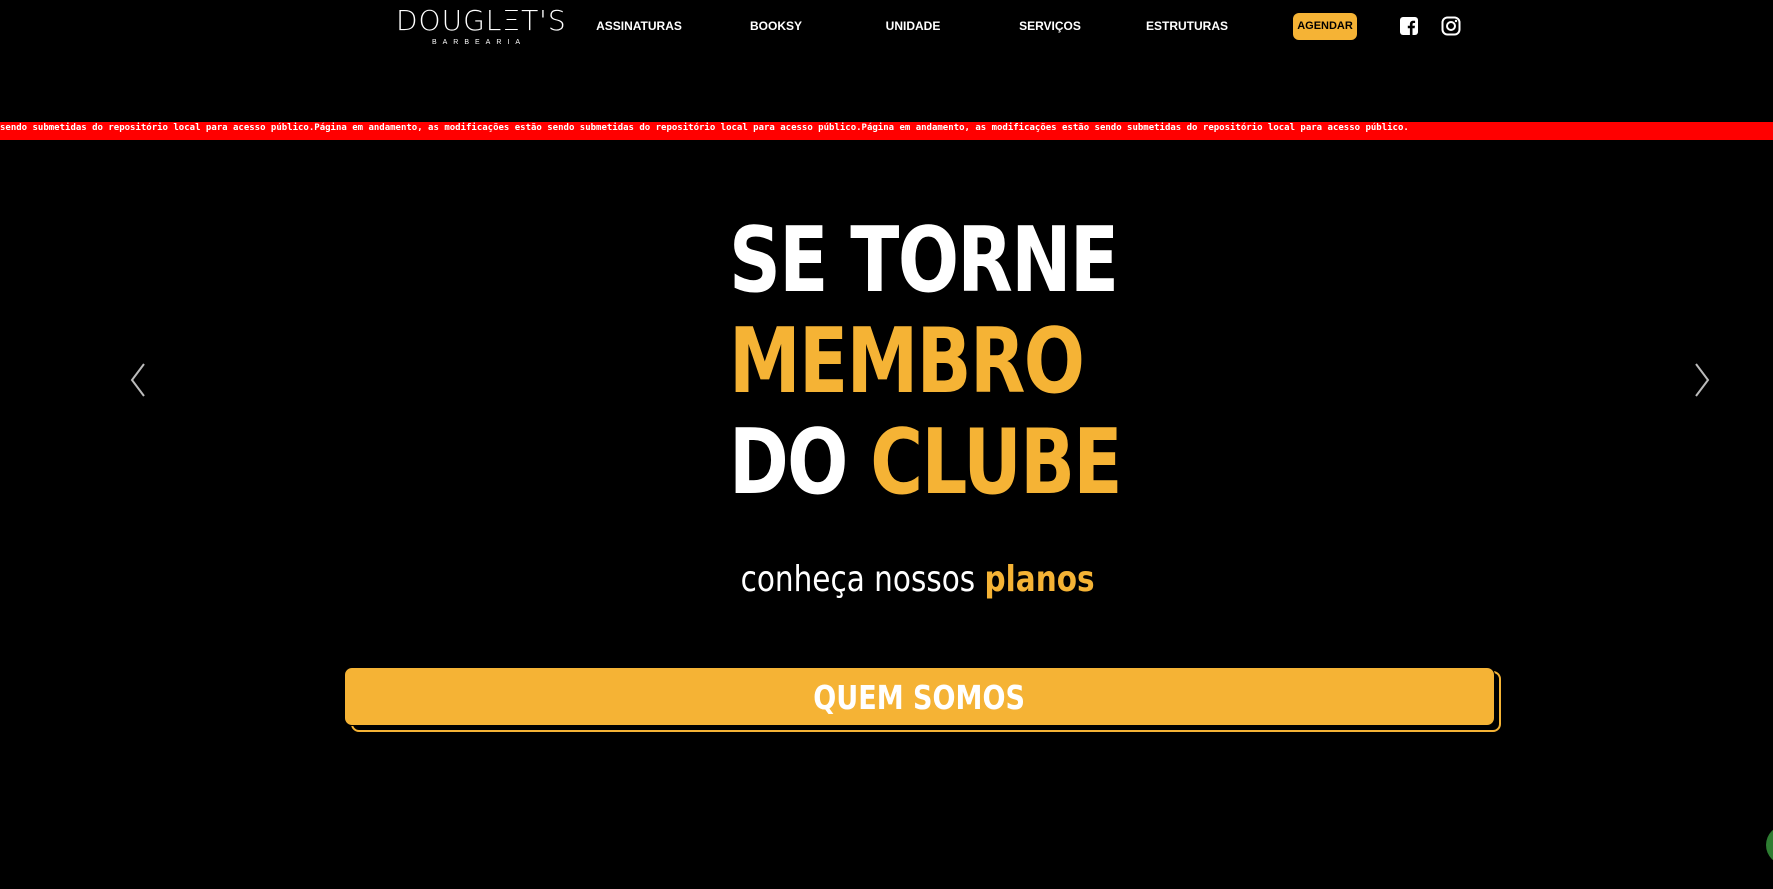 The image size is (1773, 889). I want to click on instagram-icon, so click(1451, 26).